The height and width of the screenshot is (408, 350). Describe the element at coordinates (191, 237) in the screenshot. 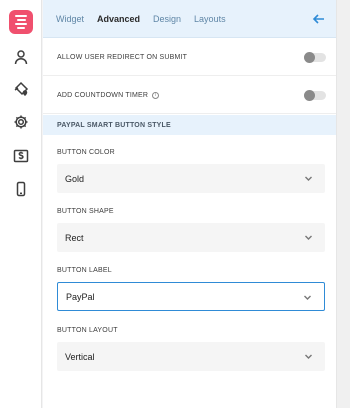

I see `button-shape-select: Rect` at that location.